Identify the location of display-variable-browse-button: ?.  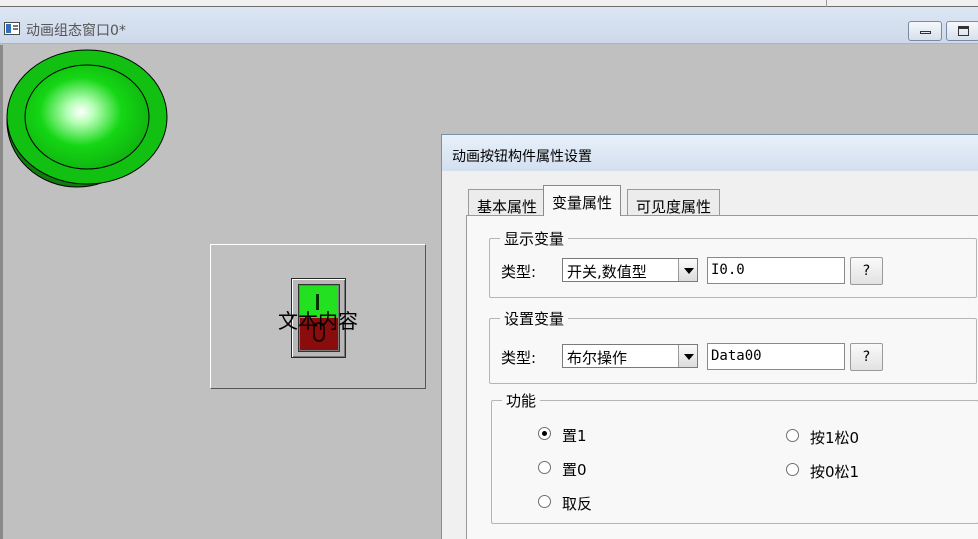
(866, 271).